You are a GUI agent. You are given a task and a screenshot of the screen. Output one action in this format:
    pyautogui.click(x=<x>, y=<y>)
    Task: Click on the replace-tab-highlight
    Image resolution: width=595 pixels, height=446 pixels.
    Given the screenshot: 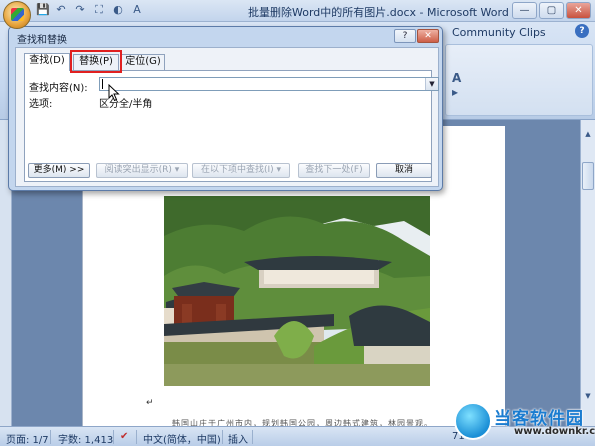 What is the action you would take?
    pyautogui.click(x=96, y=61)
    